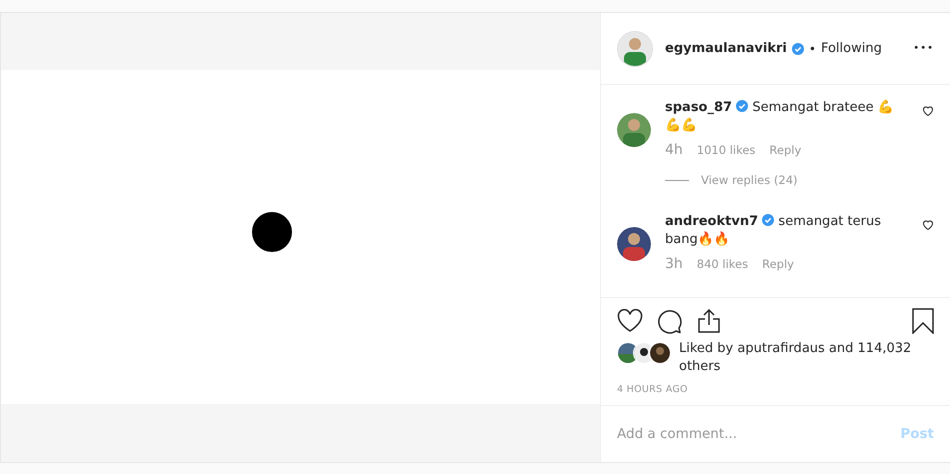  What do you see at coordinates (726, 150) in the screenshot?
I see `like-count-link: 1010 likes` at bounding box center [726, 150].